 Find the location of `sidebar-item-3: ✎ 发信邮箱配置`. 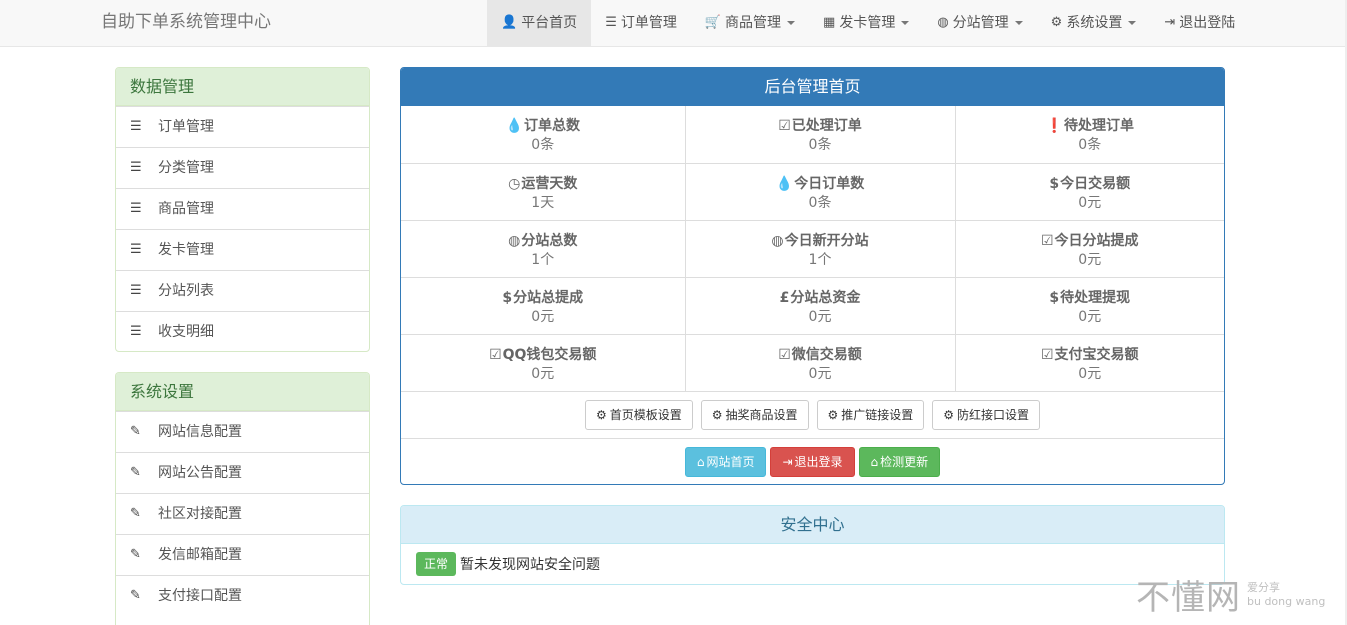

sidebar-item-3: ✎ 发信邮箱配置 is located at coordinates (242, 554).